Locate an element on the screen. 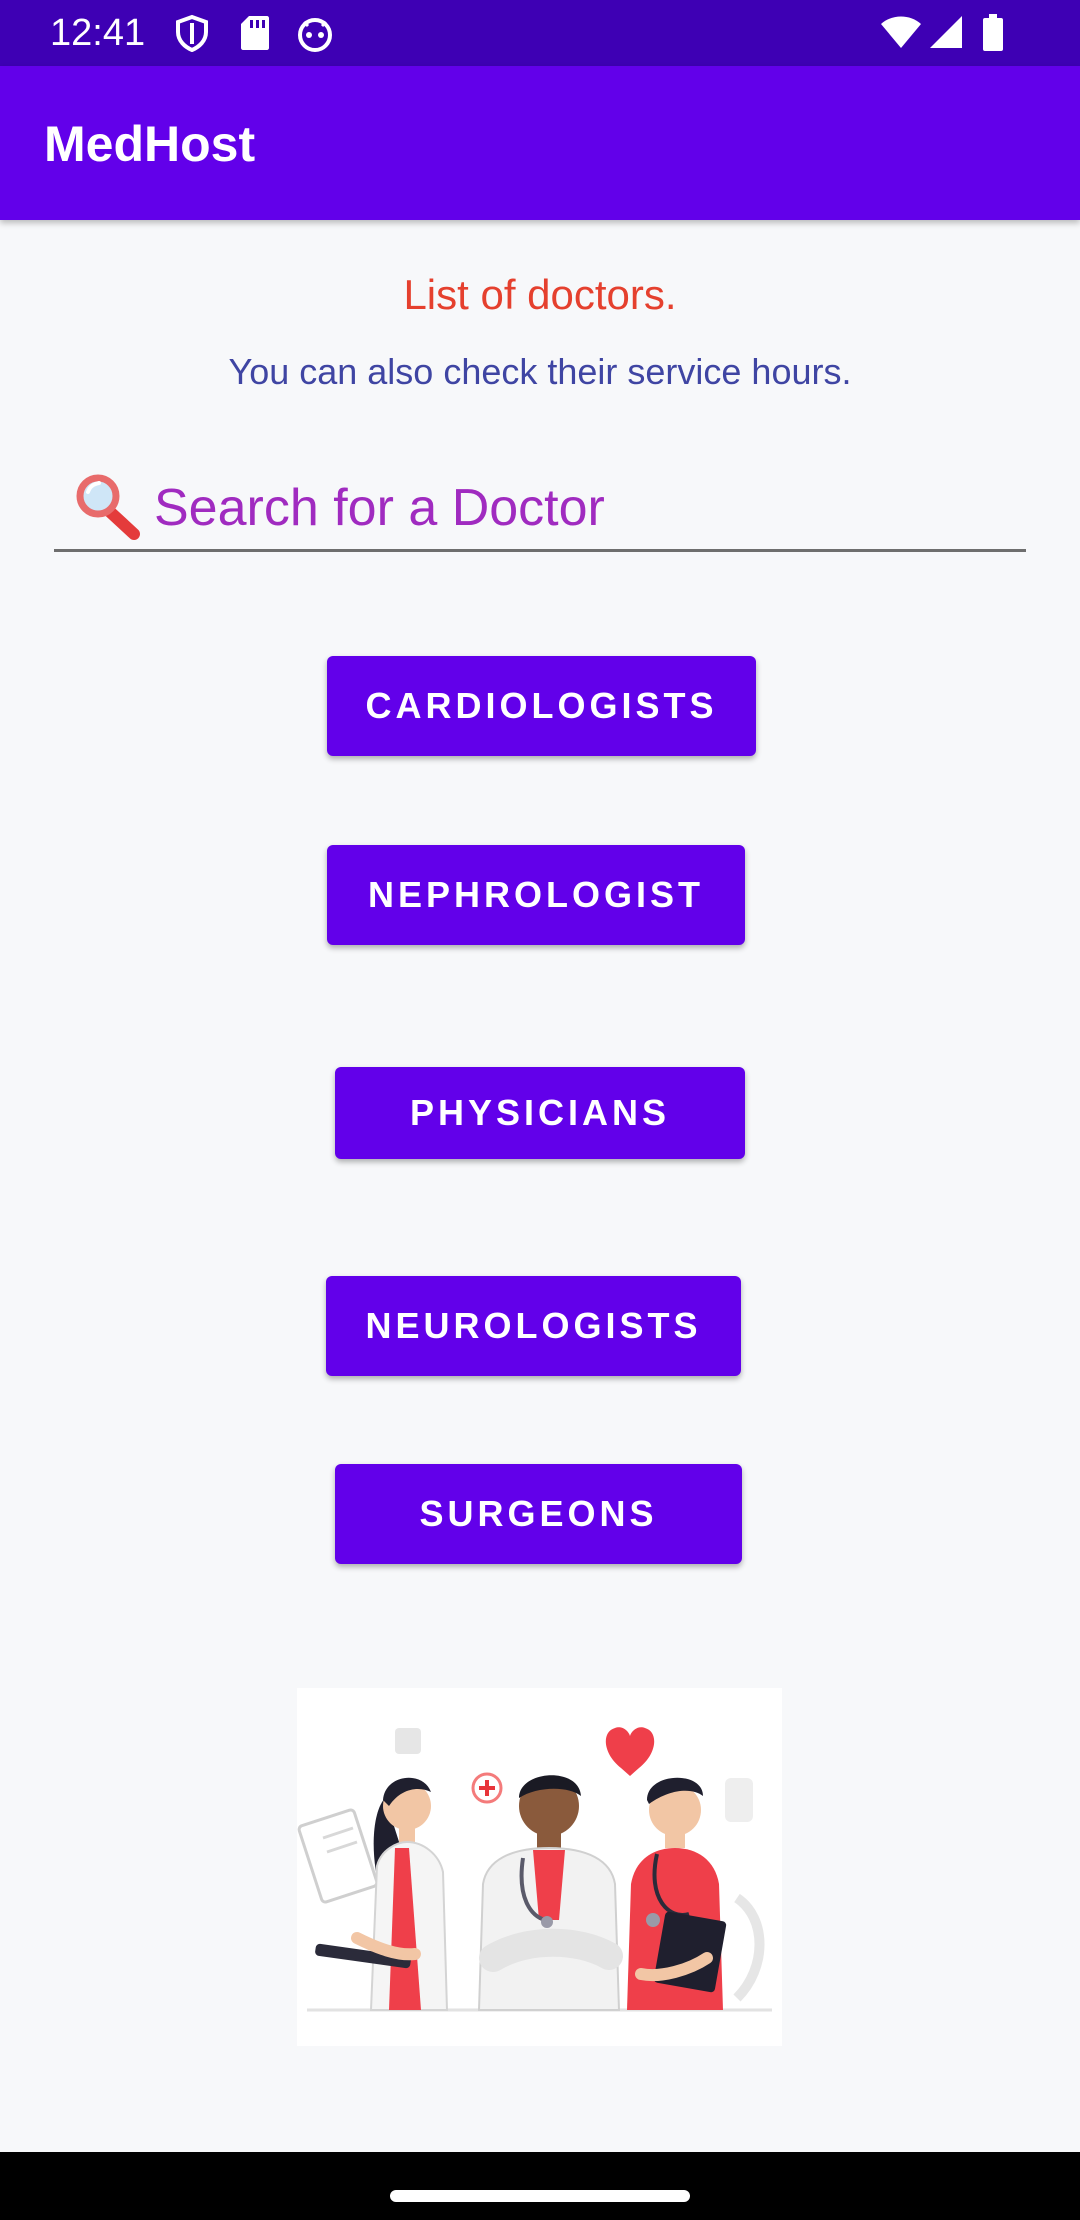 The width and height of the screenshot is (1080, 2220). search-placeholder: Search for a Doctor is located at coordinates (379, 508).